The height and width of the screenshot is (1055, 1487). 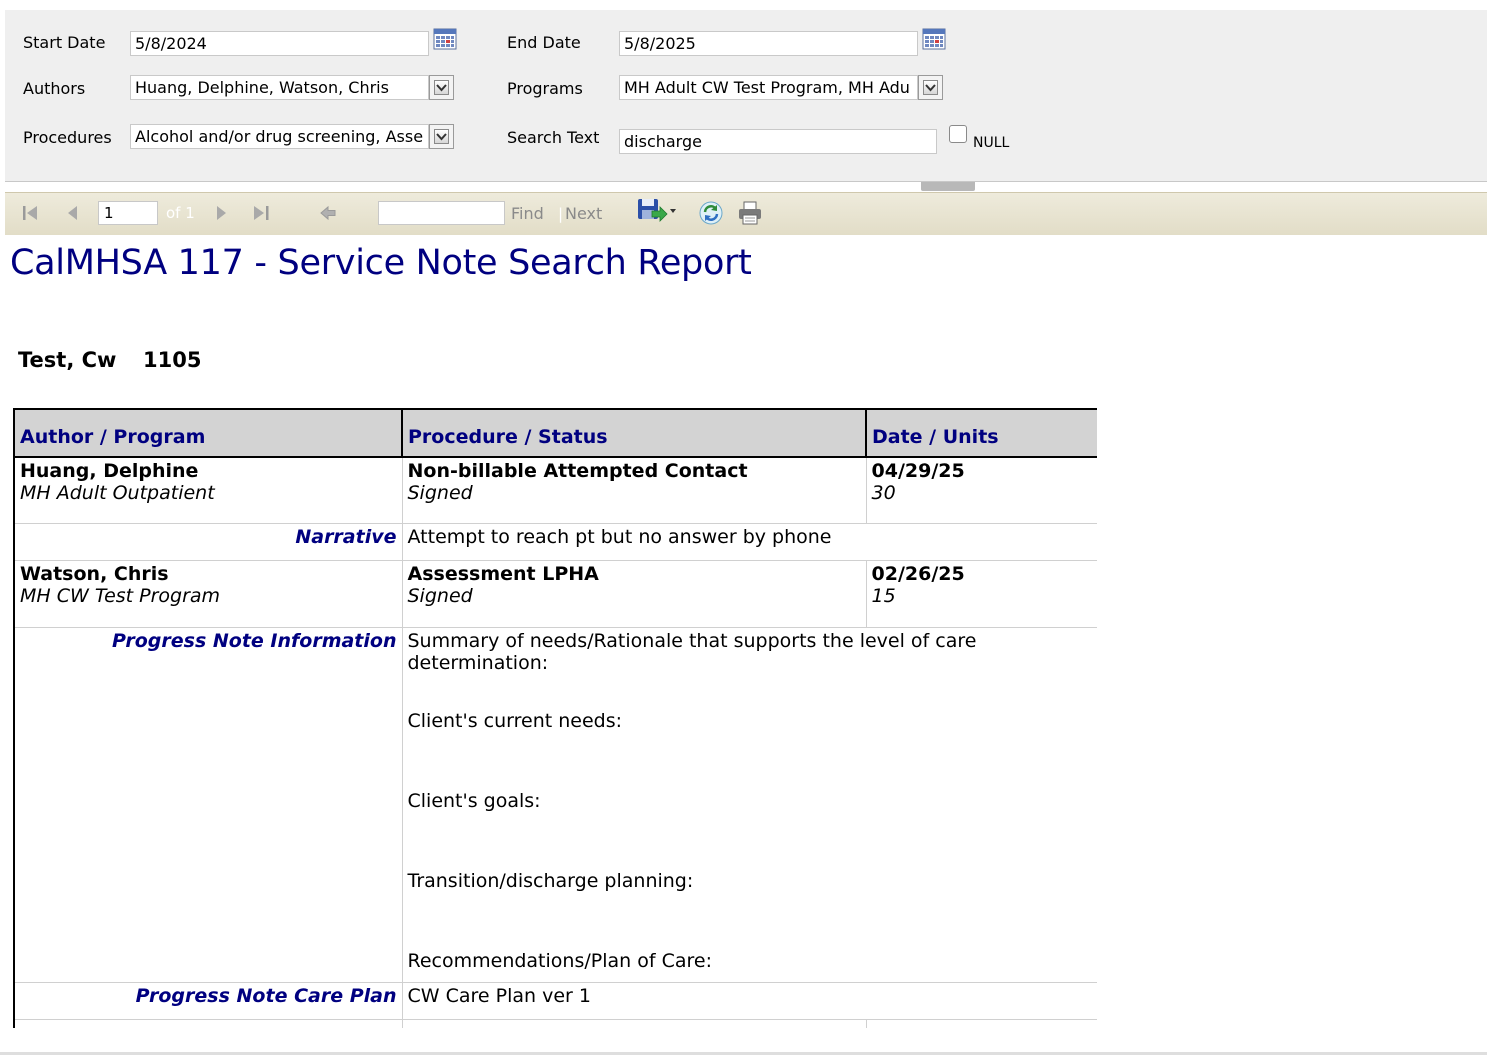 I want to click on programs-select: MH Adult CW Test Program, MH Adu, so click(x=768, y=87).